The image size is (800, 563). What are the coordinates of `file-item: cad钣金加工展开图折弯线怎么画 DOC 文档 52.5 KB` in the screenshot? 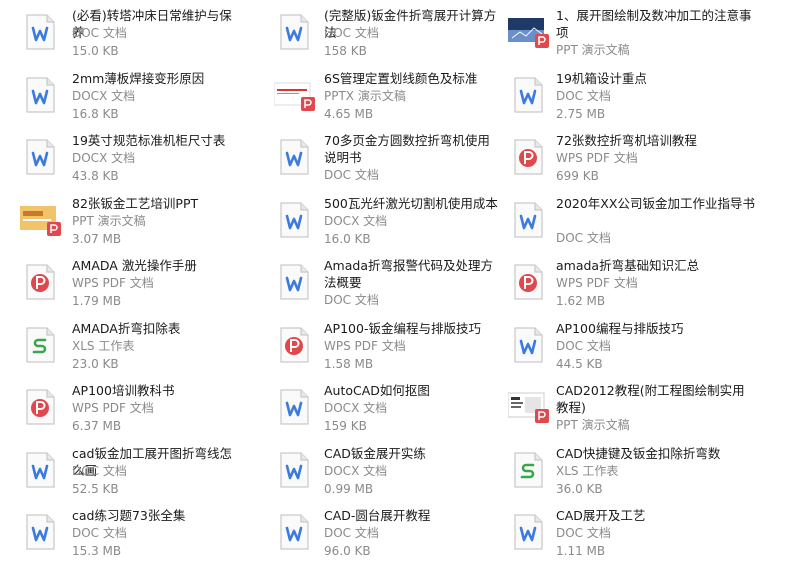 It's located at (127, 469).